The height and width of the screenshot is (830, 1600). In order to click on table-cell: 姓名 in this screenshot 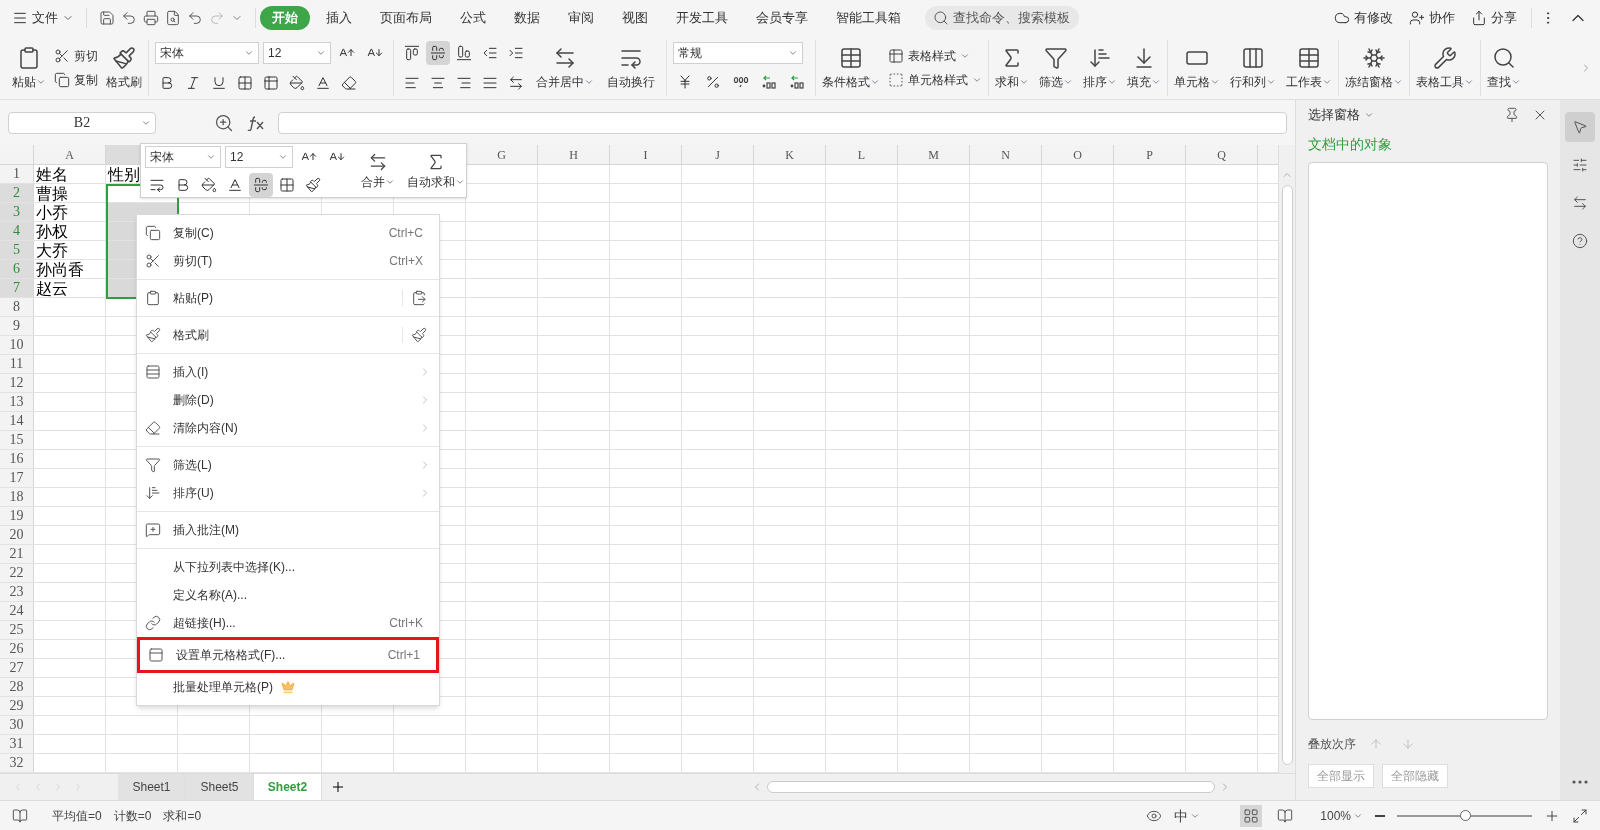, I will do `click(70, 174)`.